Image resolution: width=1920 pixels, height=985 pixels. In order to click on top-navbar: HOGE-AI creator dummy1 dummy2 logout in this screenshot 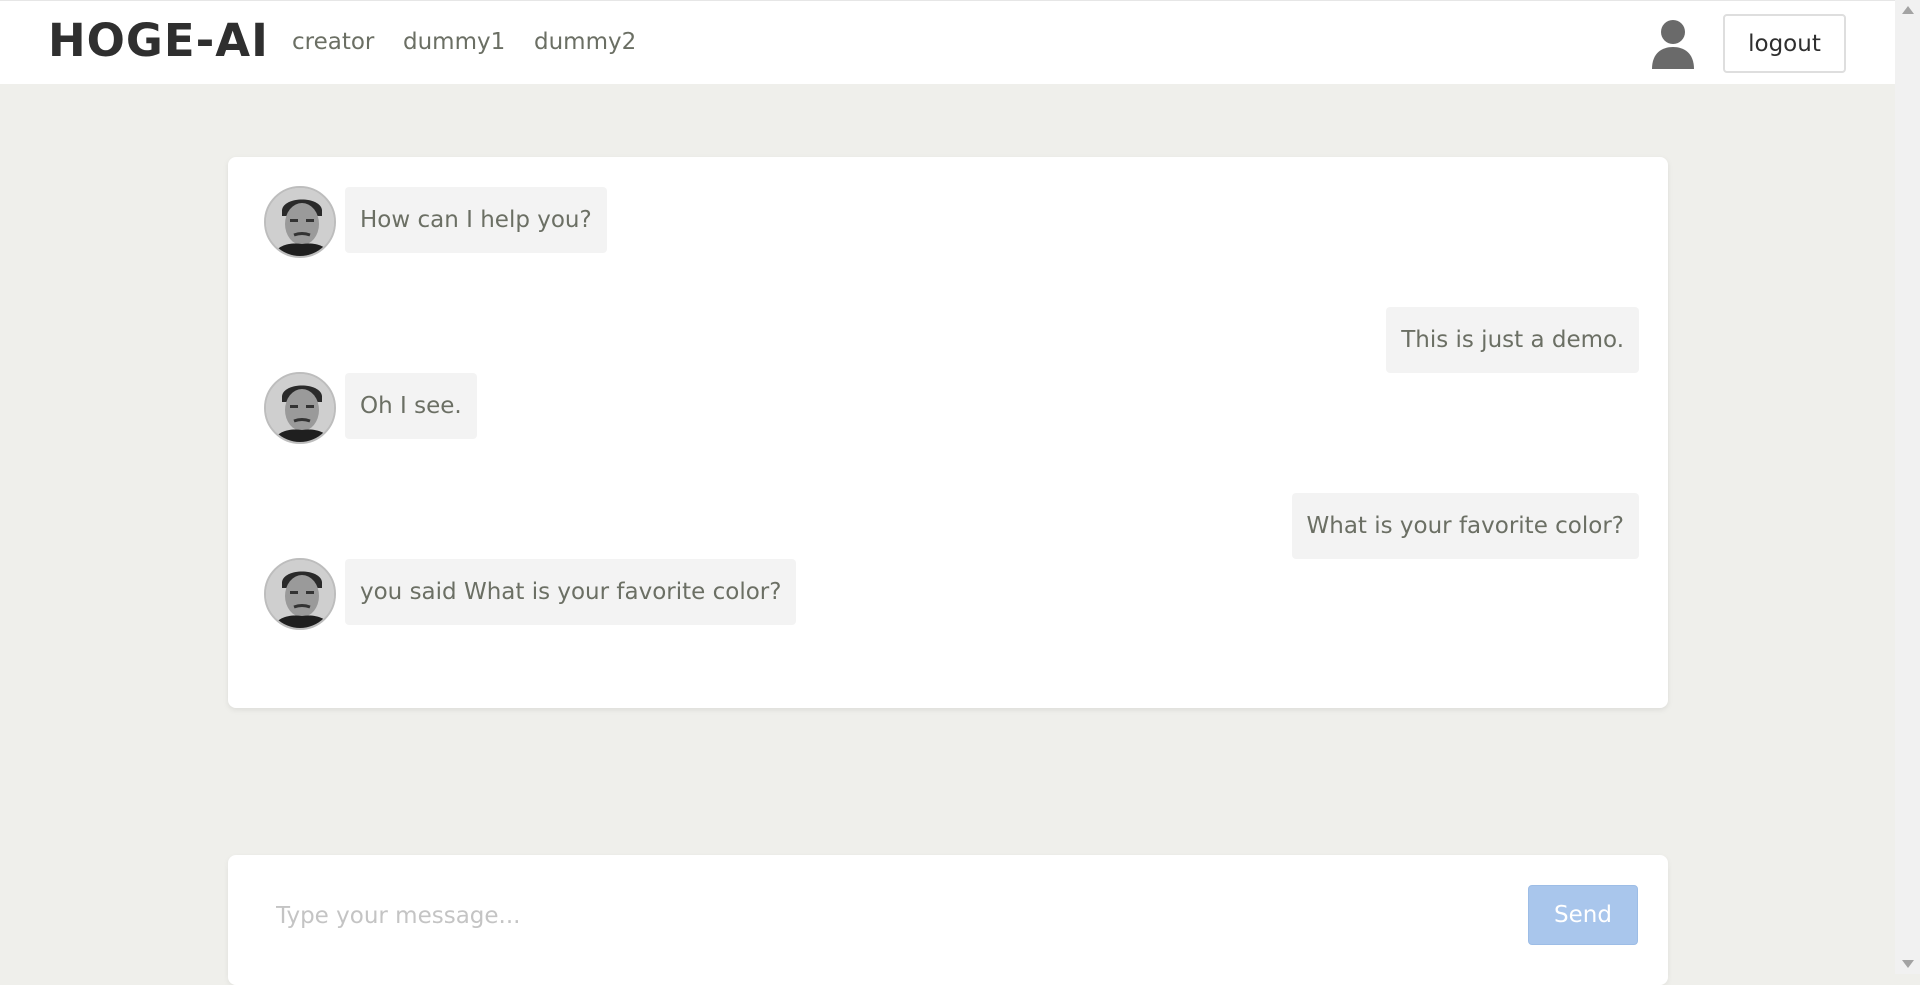, I will do `click(947, 42)`.